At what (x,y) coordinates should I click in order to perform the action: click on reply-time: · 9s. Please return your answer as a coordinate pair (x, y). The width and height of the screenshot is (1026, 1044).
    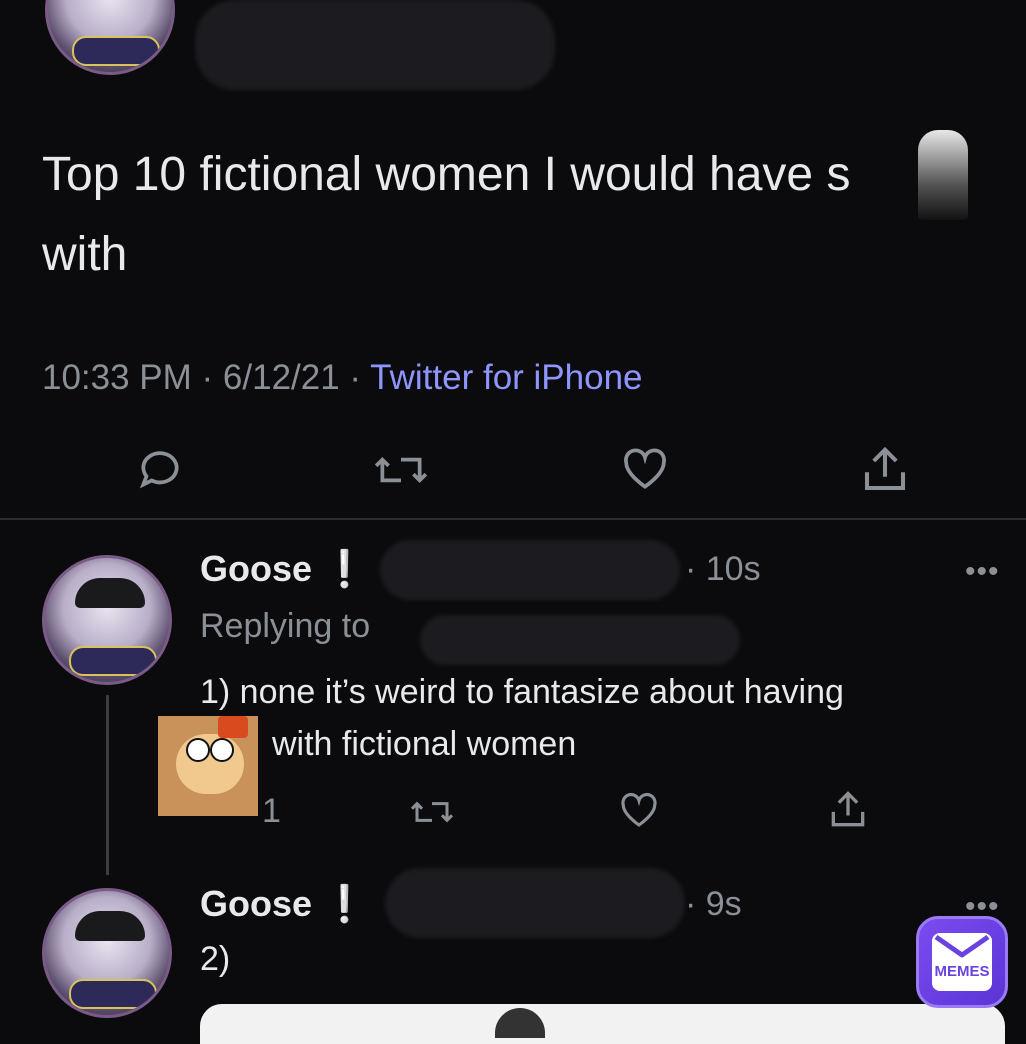
    Looking at the image, I should click on (713, 904).